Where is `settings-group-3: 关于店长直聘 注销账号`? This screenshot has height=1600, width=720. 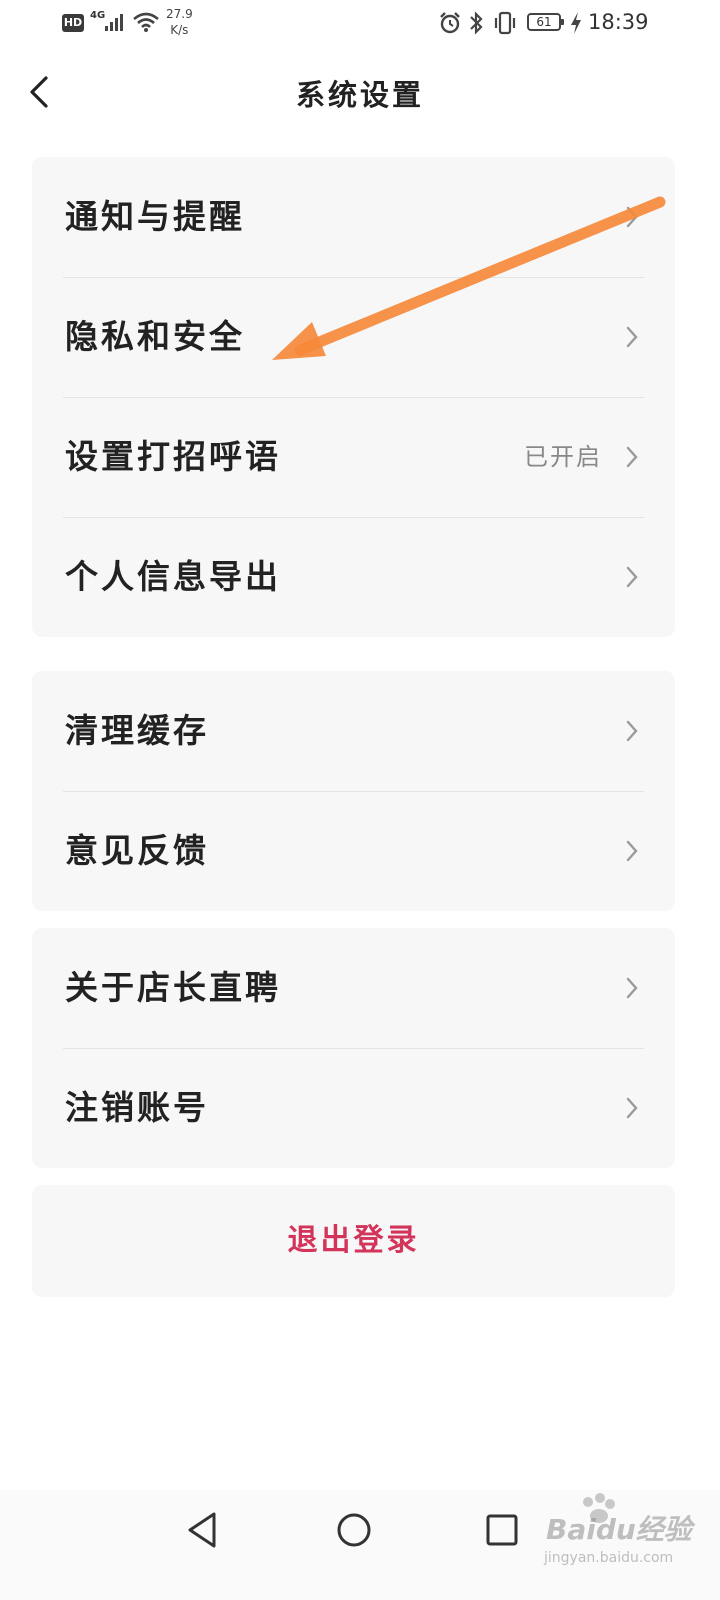
settings-group-3: 关于店长直聘 注销账号 is located at coordinates (353, 1048).